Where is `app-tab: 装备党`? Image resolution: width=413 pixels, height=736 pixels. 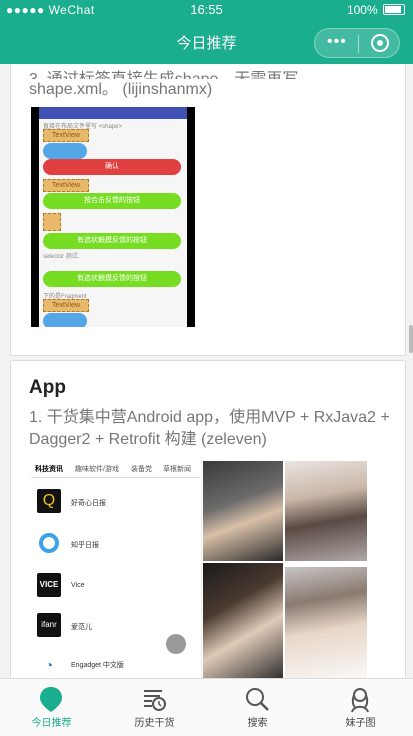
app-tab: 装备党 is located at coordinates (141, 469).